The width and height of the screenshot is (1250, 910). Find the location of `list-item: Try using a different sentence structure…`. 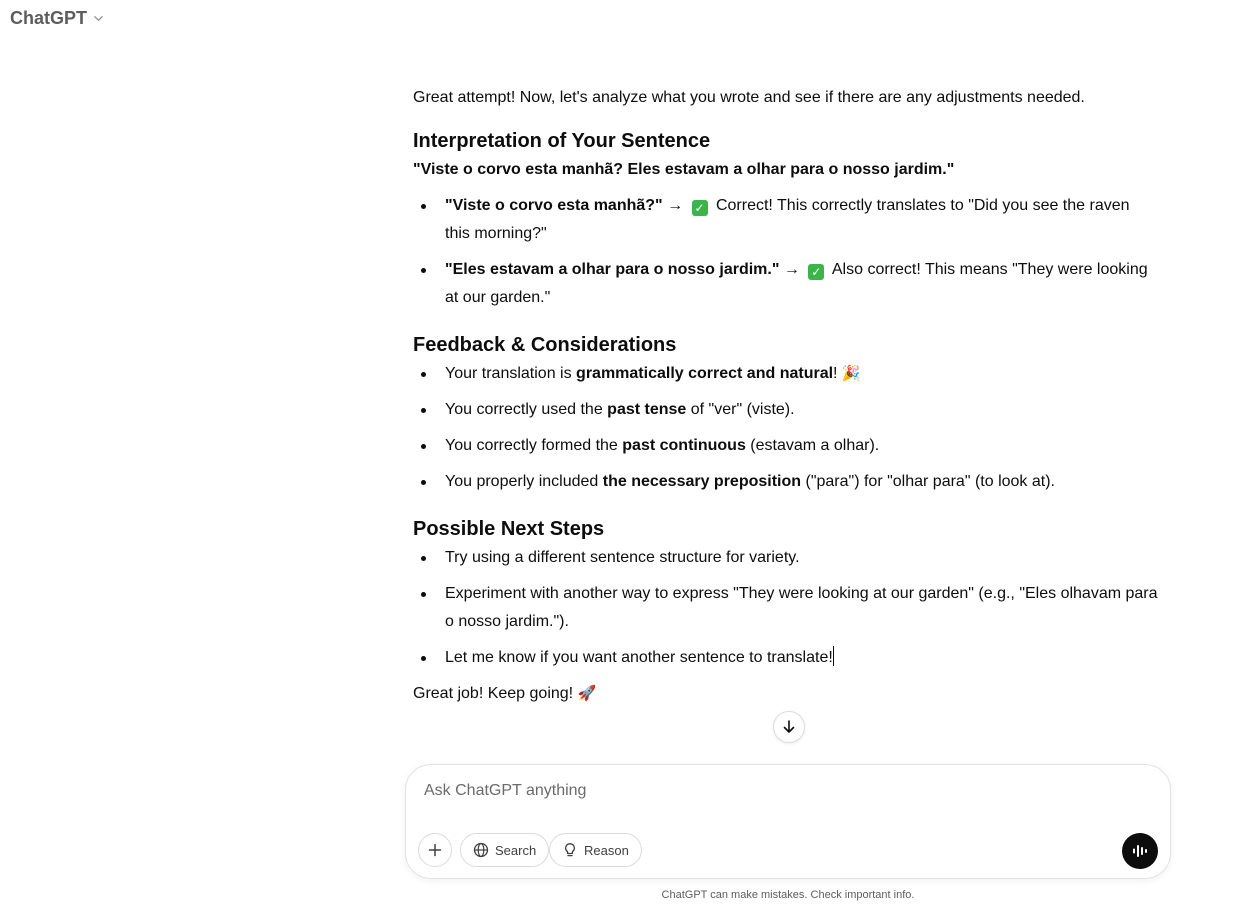

list-item: Try using a different sentence structure… is located at coordinates (785, 558).